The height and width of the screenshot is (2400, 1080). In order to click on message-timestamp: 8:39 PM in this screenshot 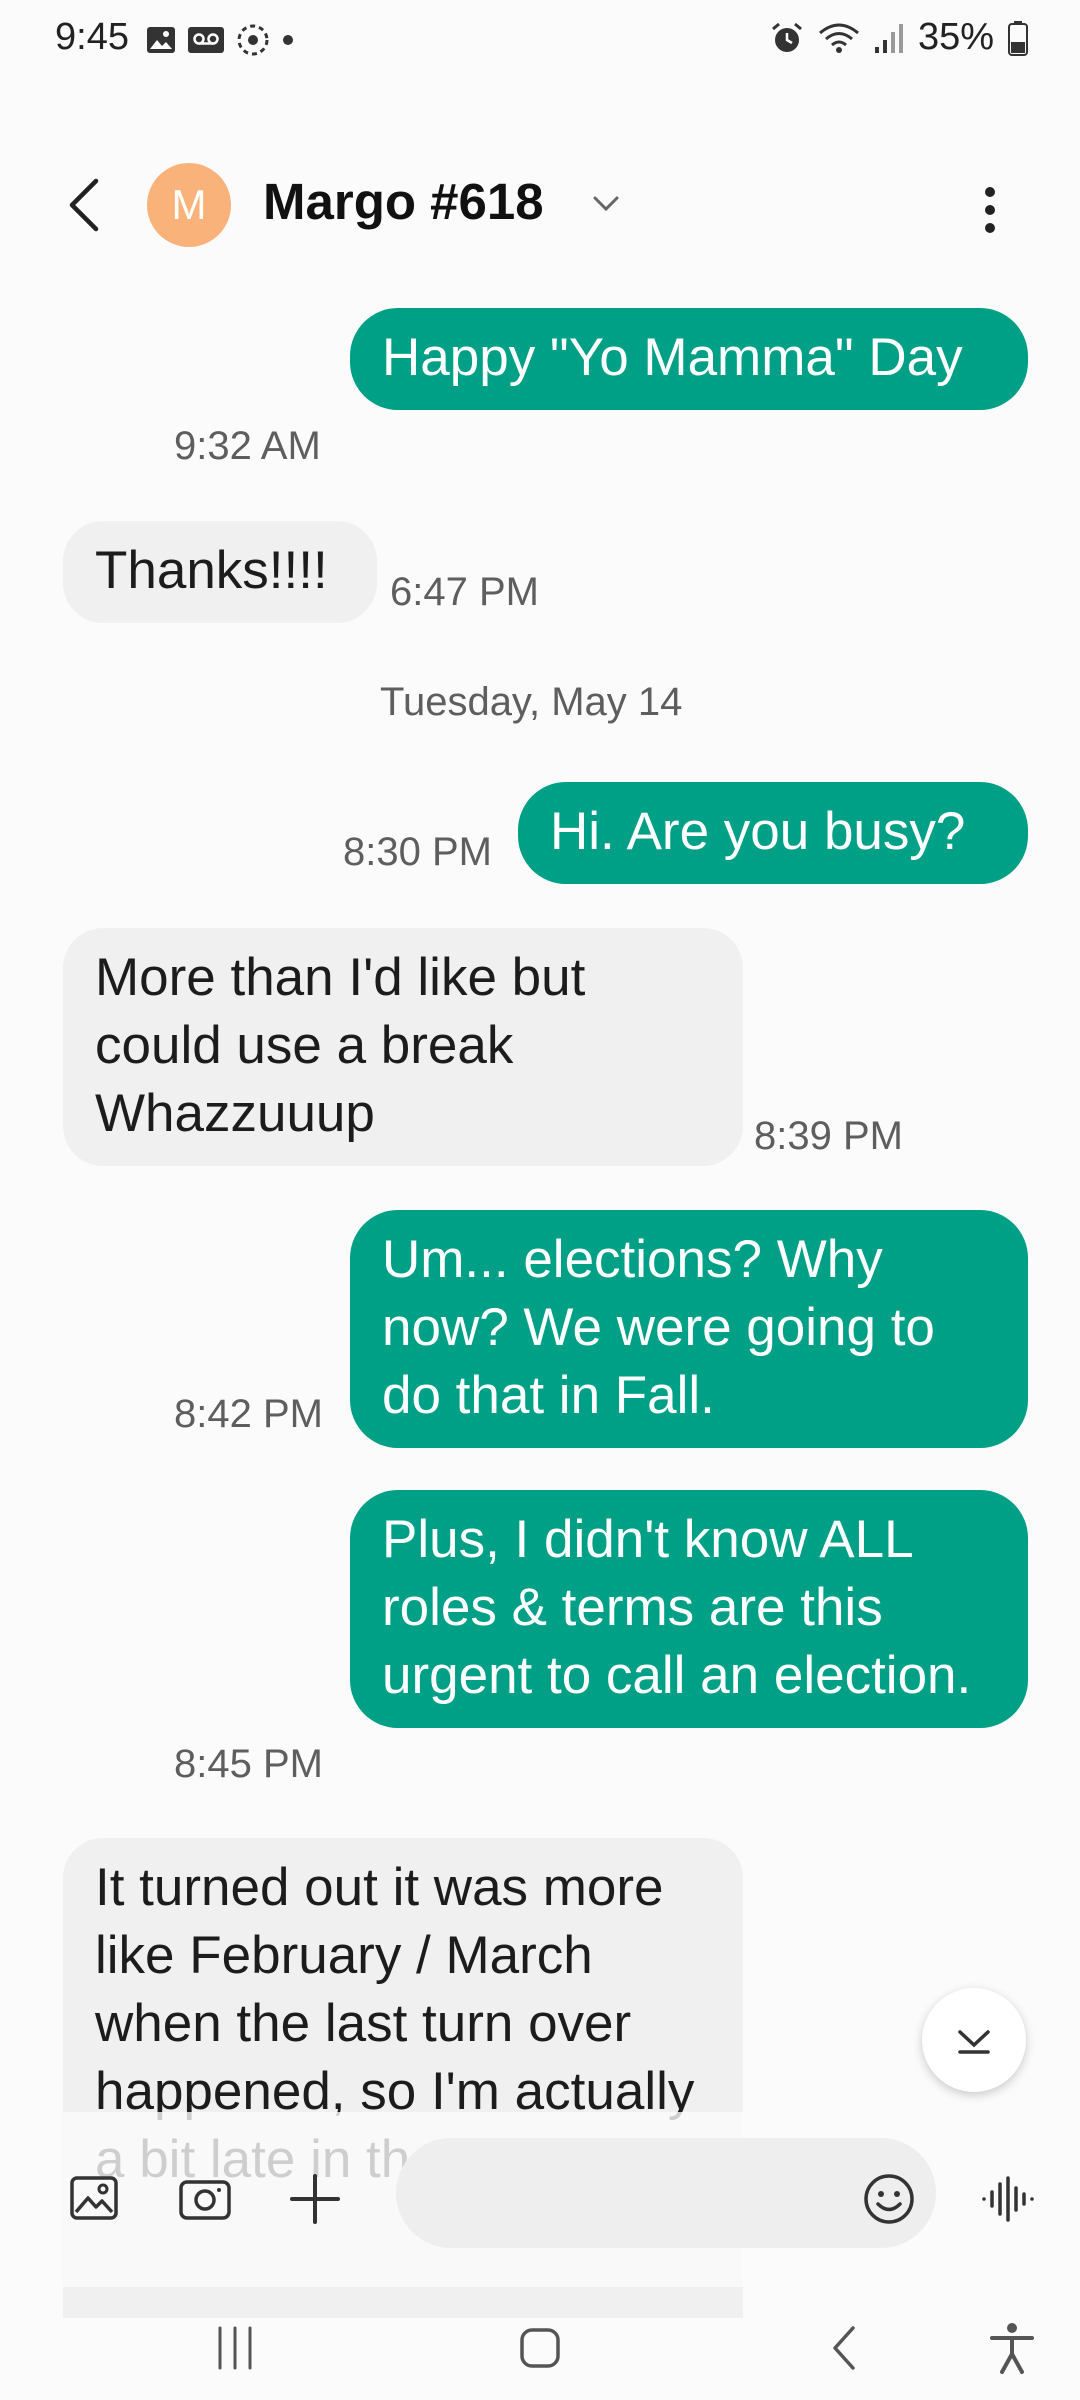, I will do `click(828, 1136)`.